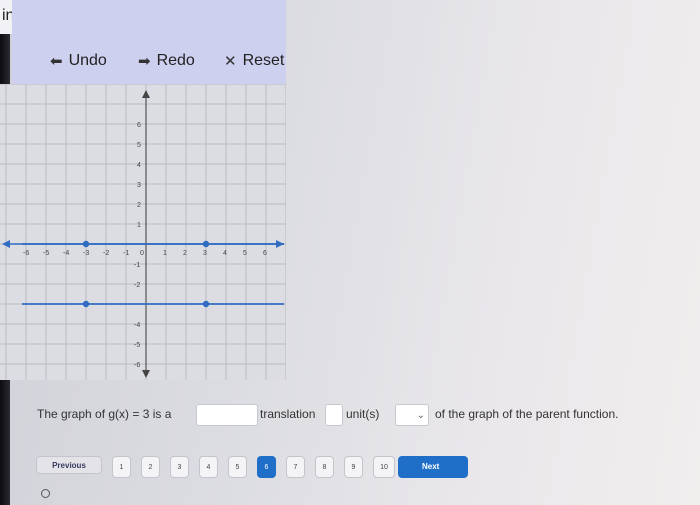  What do you see at coordinates (205, 253) in the screenshot?
I see `x-tick-label: 3` at bounding box center [205, 253].